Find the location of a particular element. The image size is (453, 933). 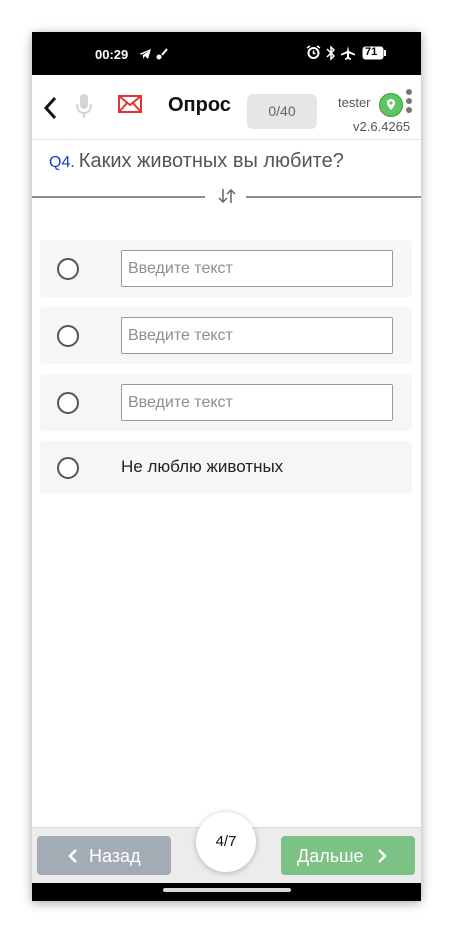

battery-level: 71 is located at coordinates (371, 52).